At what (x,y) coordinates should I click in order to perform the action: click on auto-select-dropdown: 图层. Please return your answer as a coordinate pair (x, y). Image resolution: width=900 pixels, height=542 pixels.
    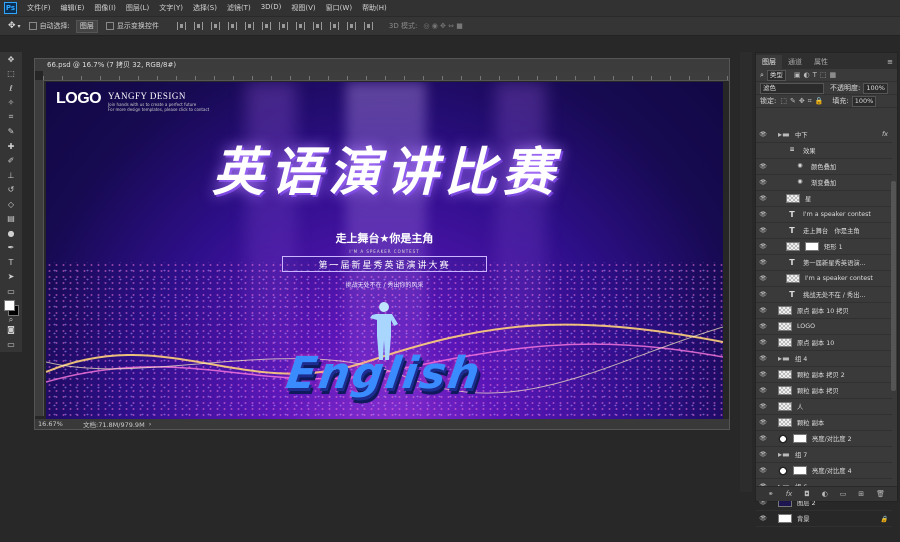
    Looking at the image, I should click on (86, 26).